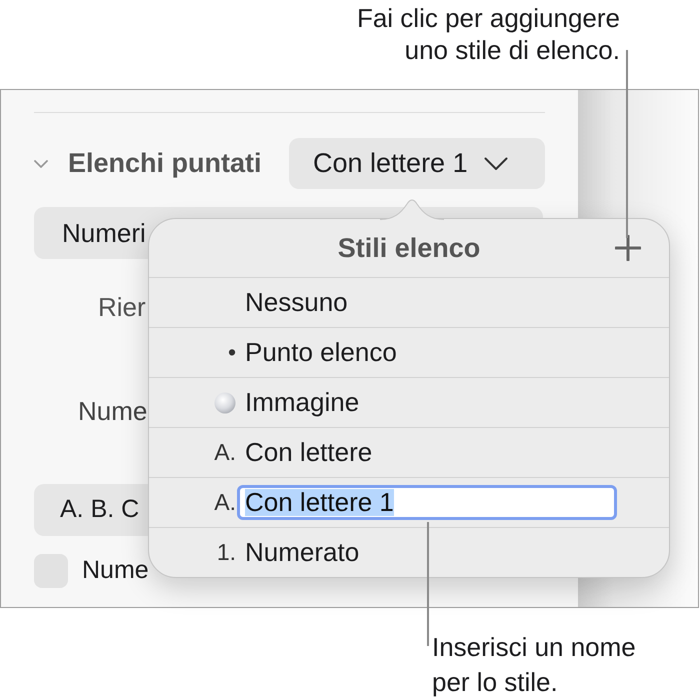  I want to click on callout-text: Fai clic per aggiungere uno stile di elenco., so click(488, 34).